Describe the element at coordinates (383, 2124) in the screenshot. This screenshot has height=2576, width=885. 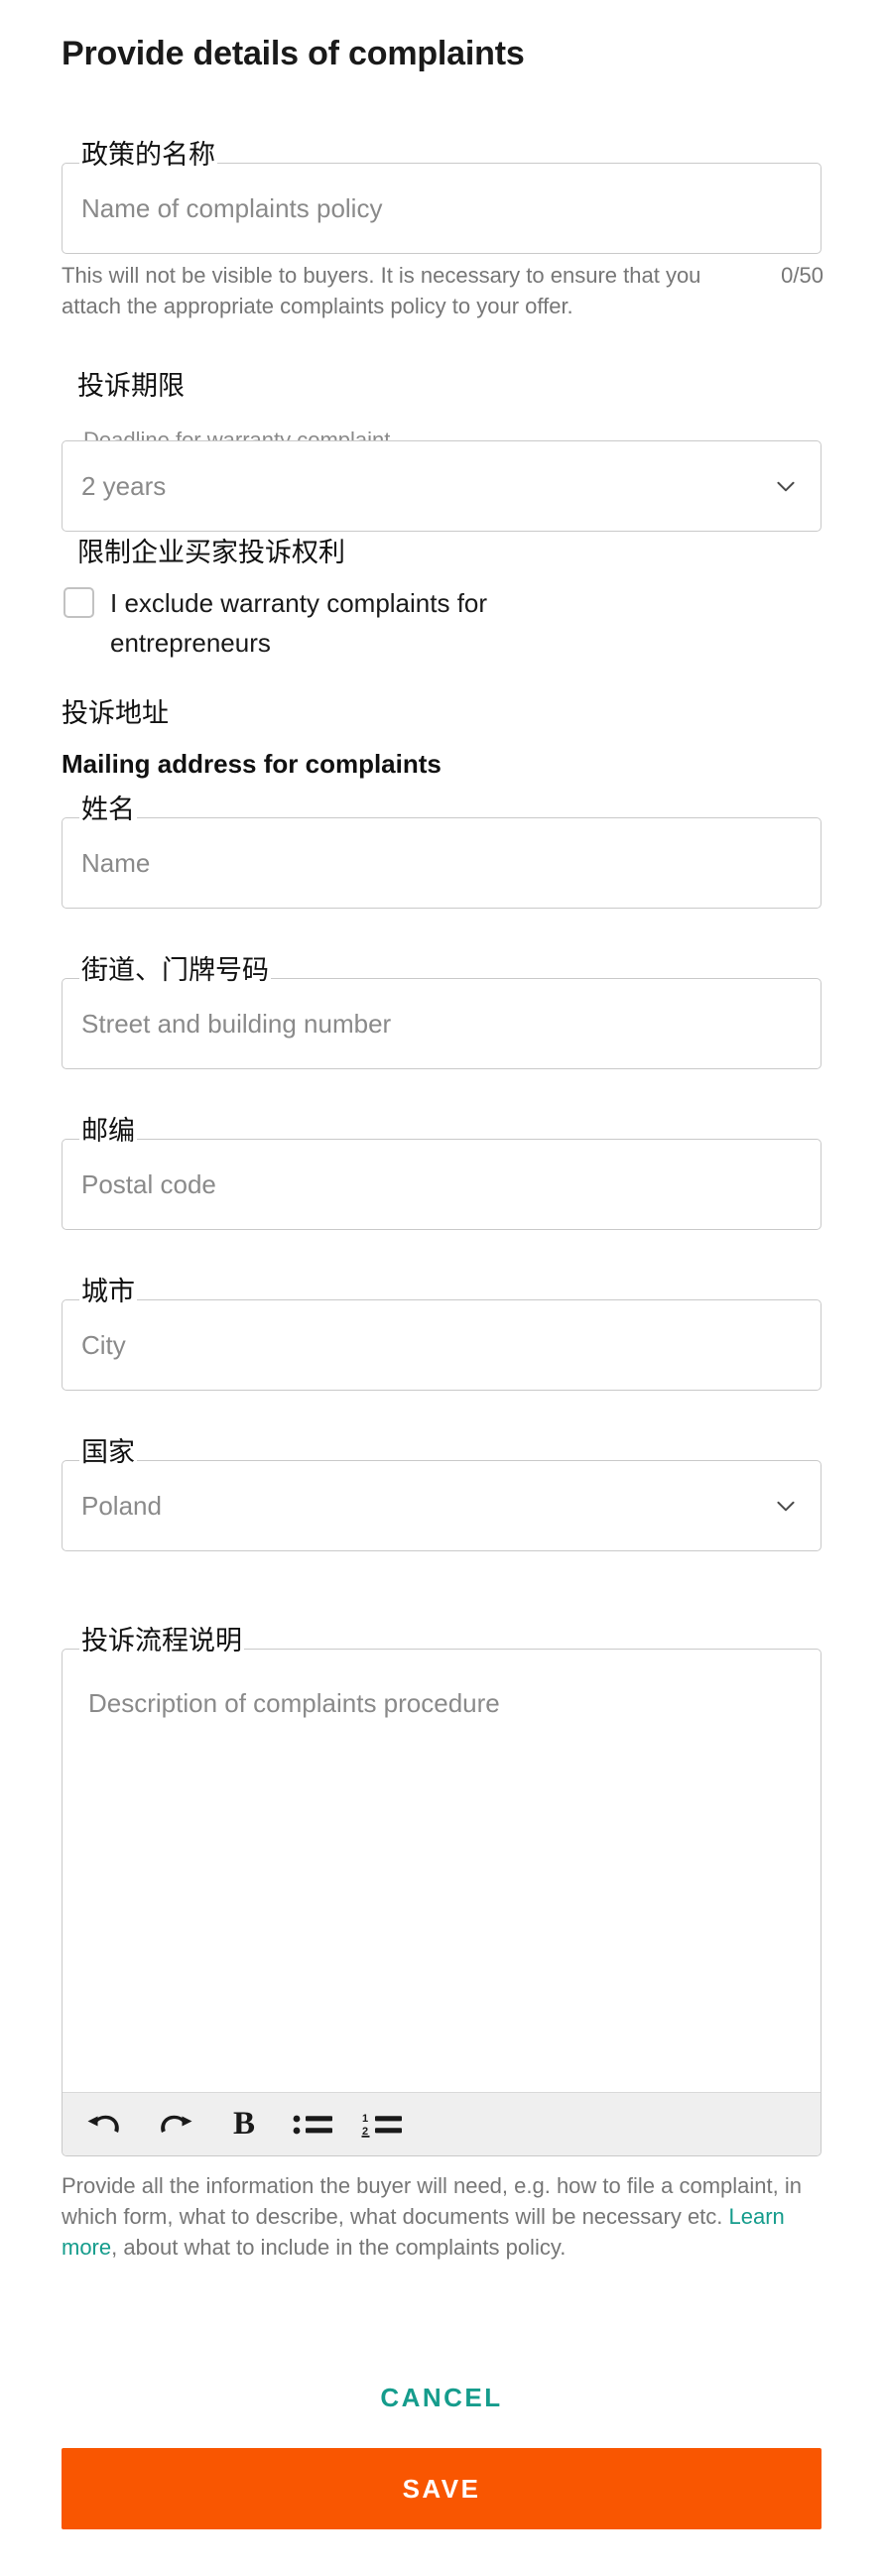
I see `numbered-list-icon: 1 2` at that location.